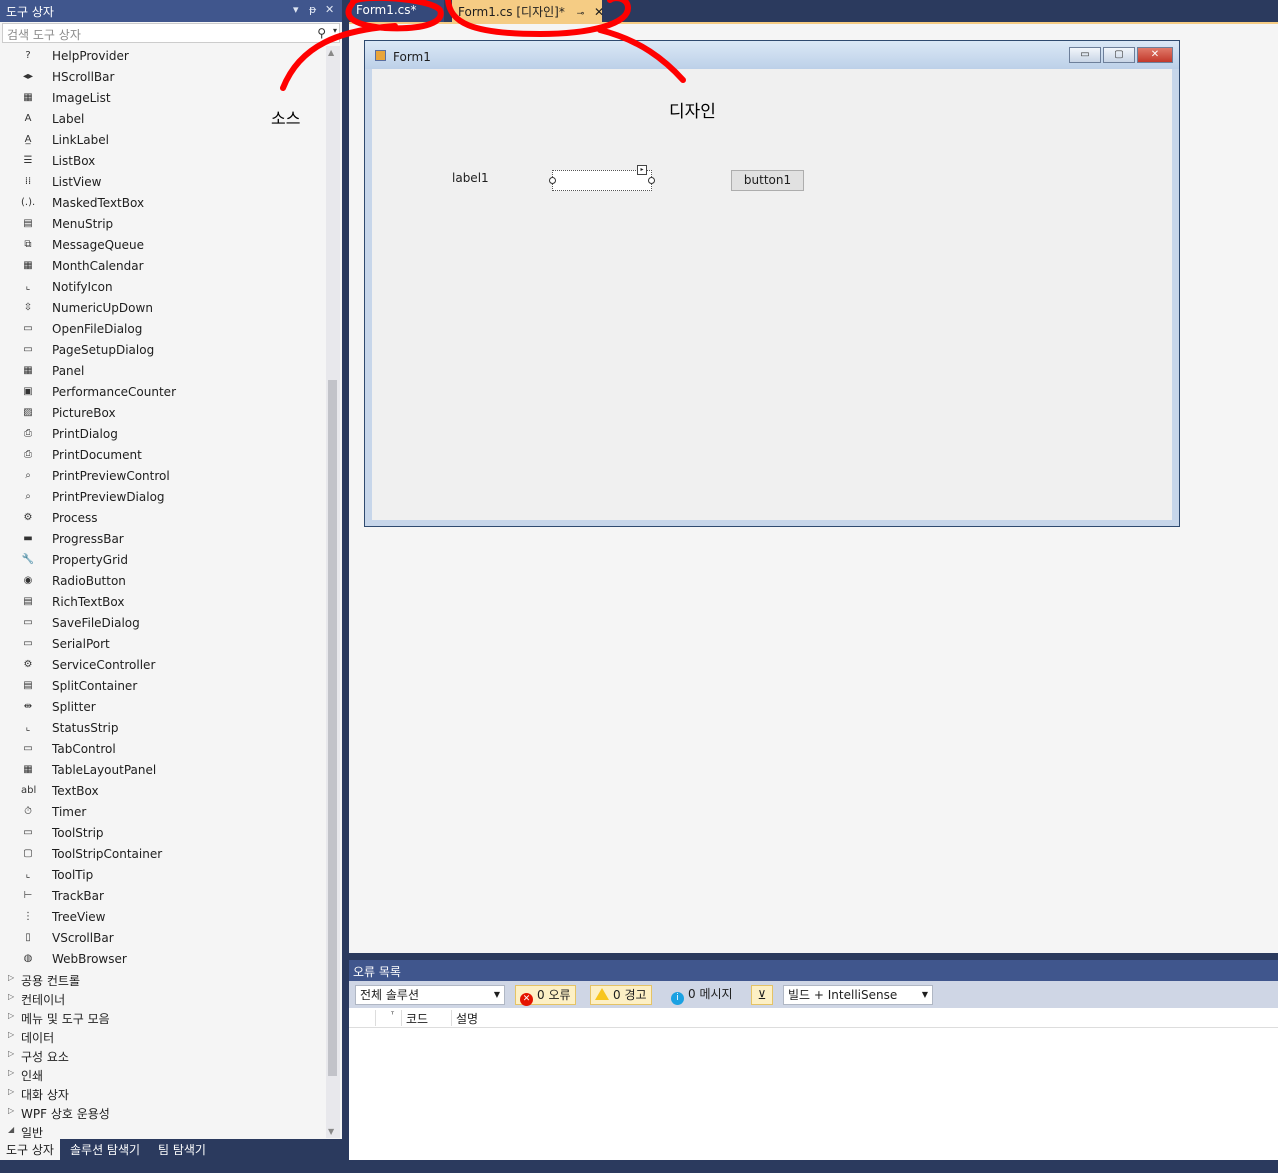 The width and height of the screenshot is (1278, 1173). I want to click on toolbox-item-webbrowser: ◍ WebBrowser, so click(163, 959).